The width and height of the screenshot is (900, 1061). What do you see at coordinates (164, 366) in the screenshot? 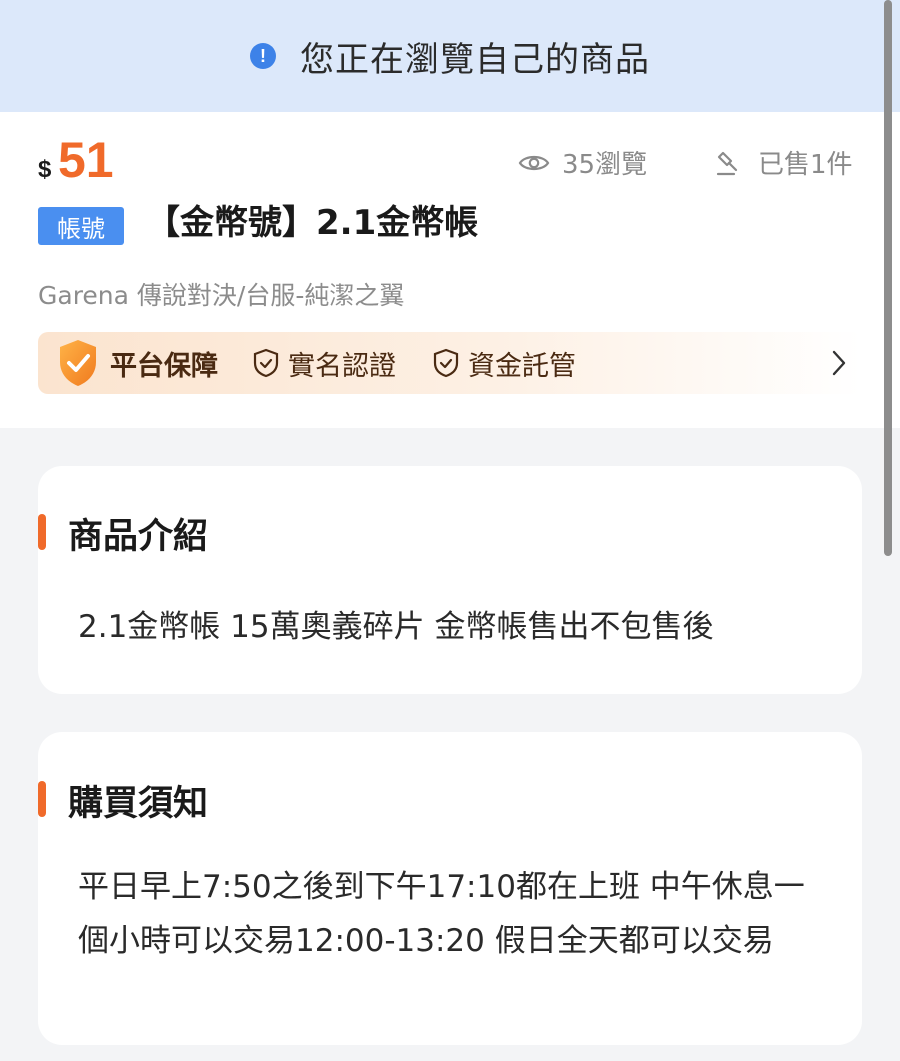
I see `guarantee-title: 平台保障` at bounding box center [164, 366].